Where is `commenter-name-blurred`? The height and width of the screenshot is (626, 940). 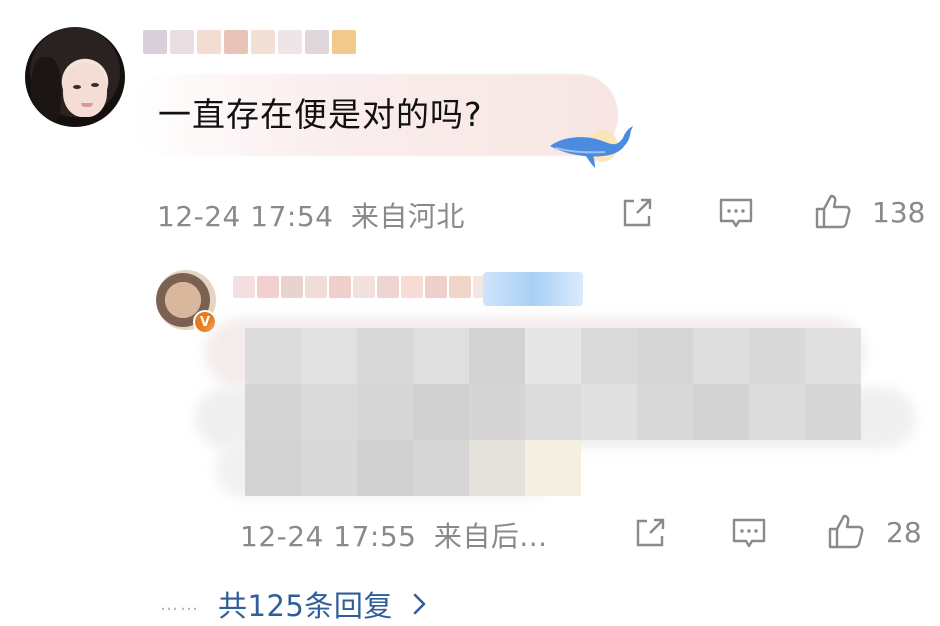 commenter-name-blurred is located at coordinates (249, 42).